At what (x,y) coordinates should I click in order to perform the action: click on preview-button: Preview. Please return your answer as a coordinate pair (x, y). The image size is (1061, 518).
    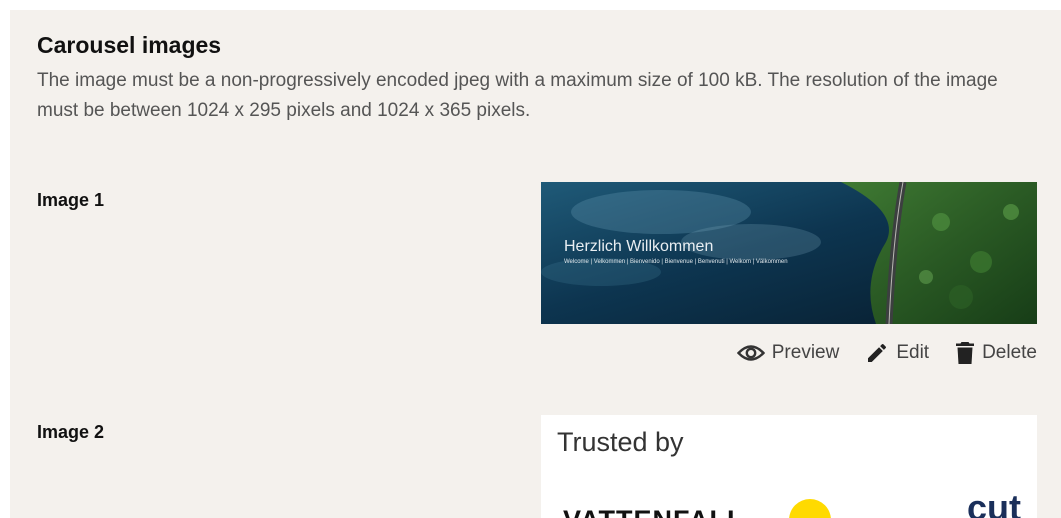
    Looking at the image, I should click on (788, 353).